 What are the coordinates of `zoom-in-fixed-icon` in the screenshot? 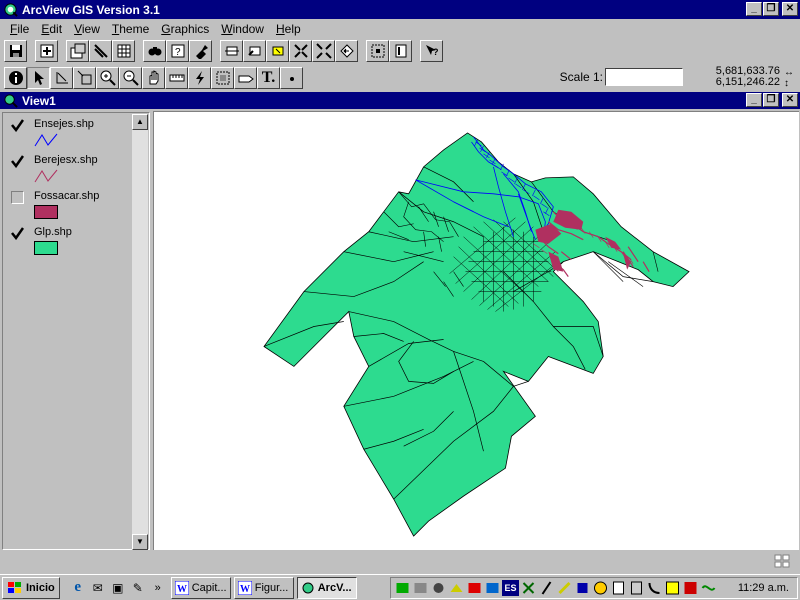 It's located at (300, 51).